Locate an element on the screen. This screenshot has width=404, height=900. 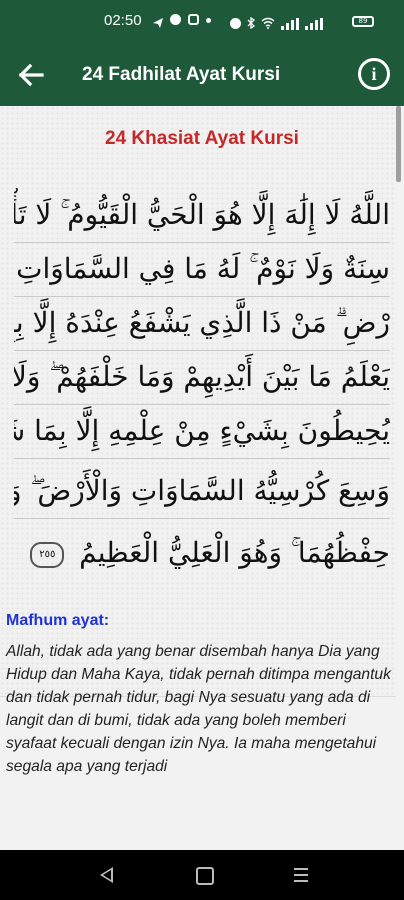
telegram-icon is located at coordinates (158, 21).